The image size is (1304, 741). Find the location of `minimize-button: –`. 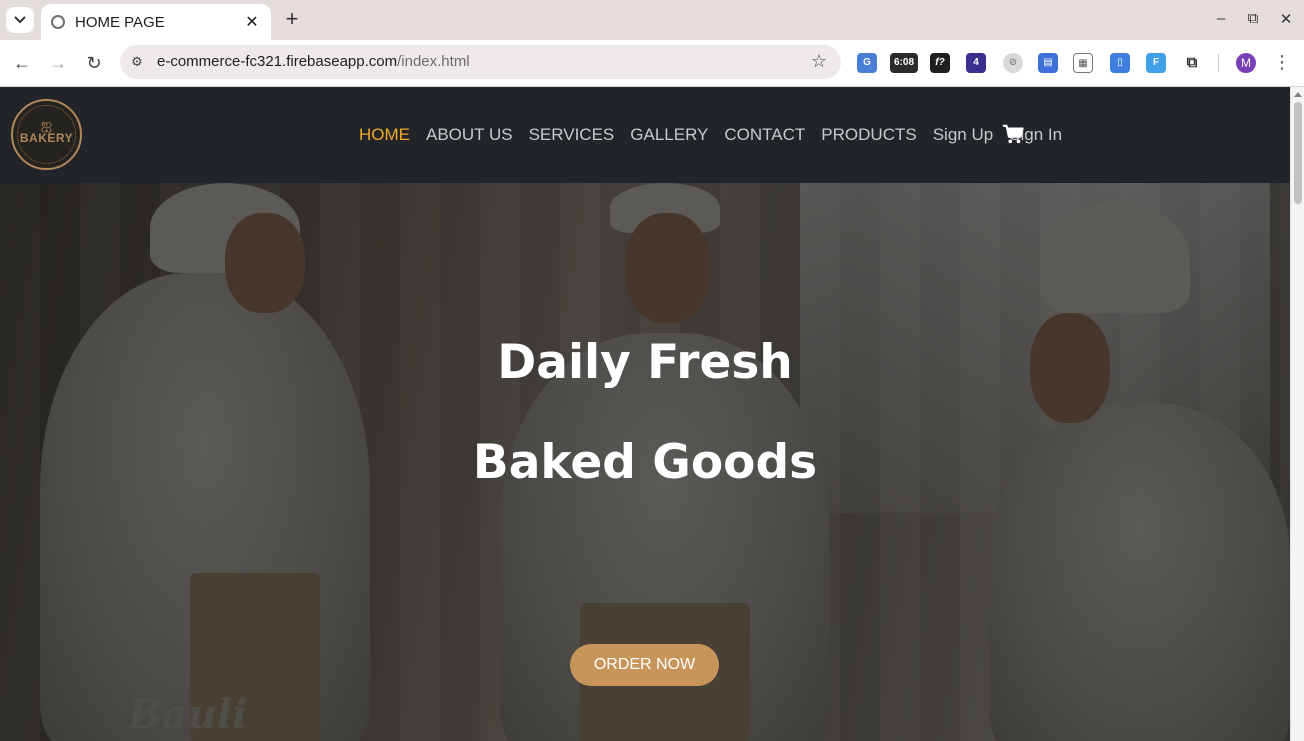

minimize-button: – is located at coordinates (1221, 18).